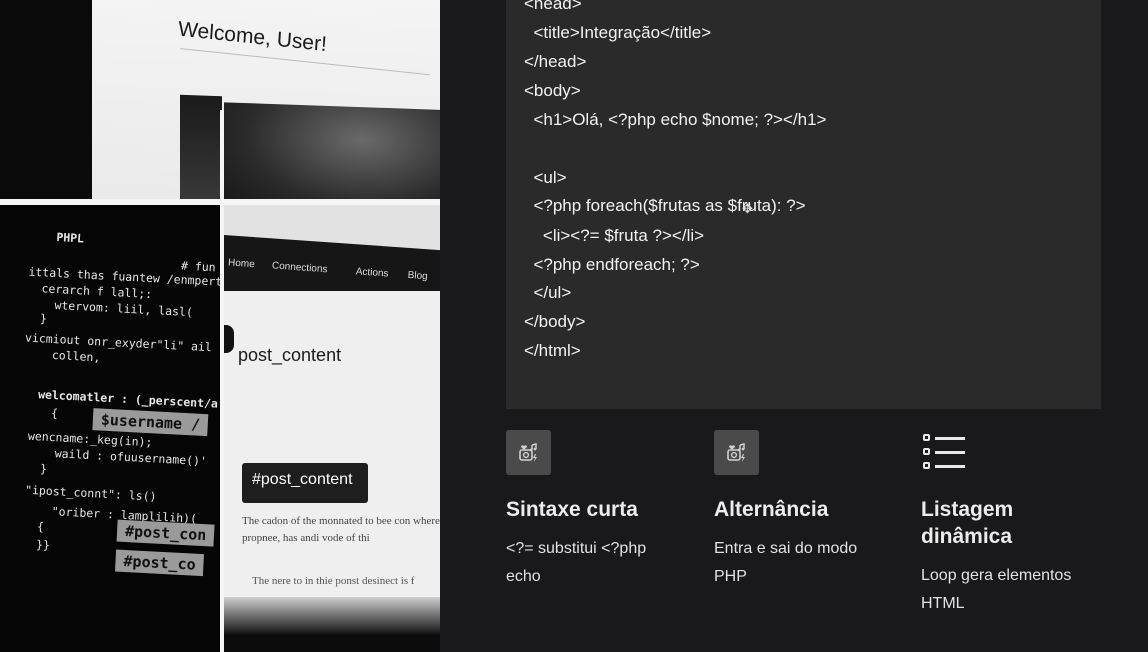 This screenshot has width=1148, height=652. I want to click on welcome-photo-right, so click(332, 151).